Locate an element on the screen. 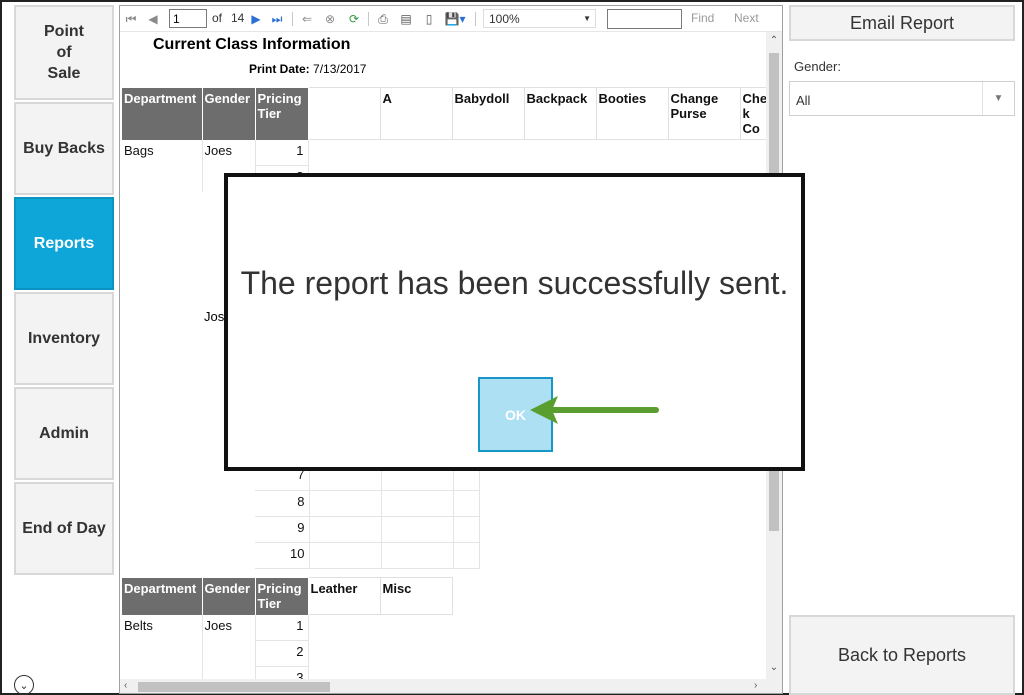 This screenshot has height=695, width=1024. tier-cell: 2 is located at coordinates (282, 653).